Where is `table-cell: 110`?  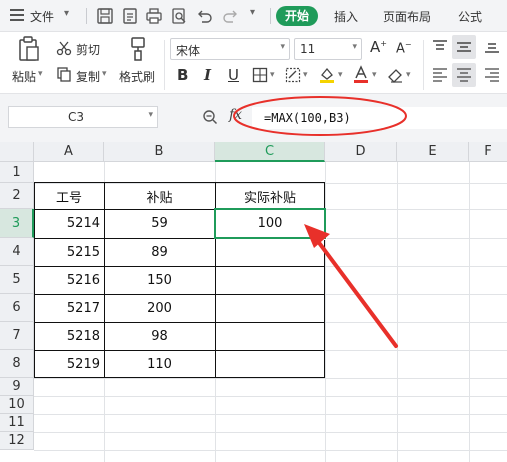
table-cell: 110 is located at coordinates (159, 364).